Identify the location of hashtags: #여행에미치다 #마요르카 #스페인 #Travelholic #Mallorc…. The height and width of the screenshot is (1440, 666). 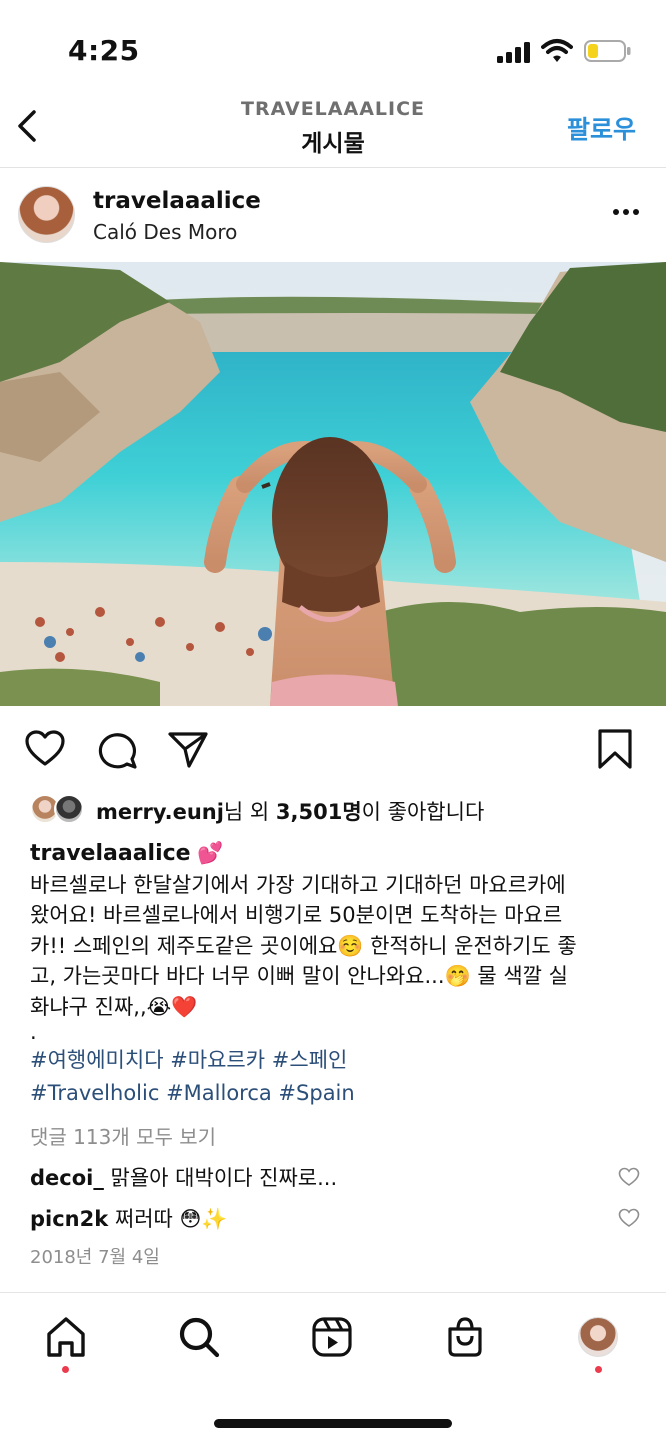
(192, 1076).